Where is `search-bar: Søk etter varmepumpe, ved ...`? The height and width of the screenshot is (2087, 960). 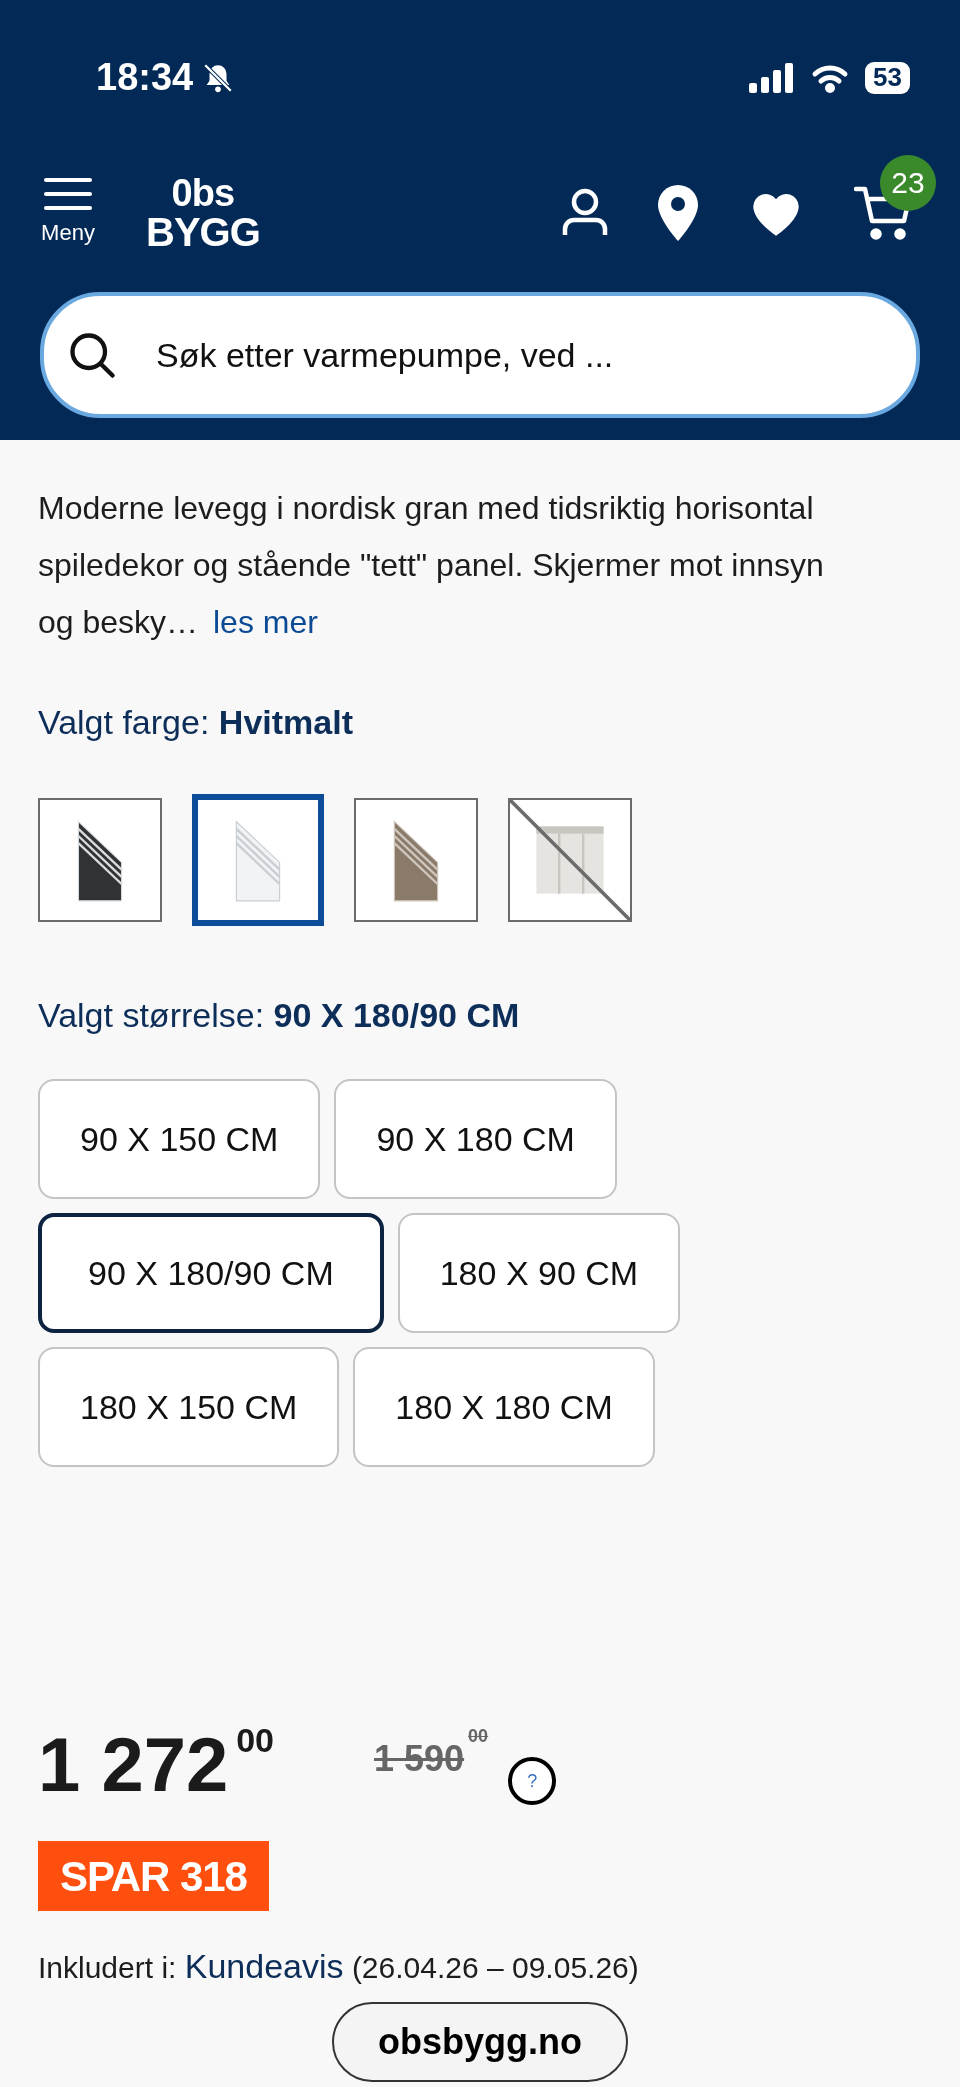
search-bar: Søk etter varmepumpe, ved ... is located at coordinates (480, 355).